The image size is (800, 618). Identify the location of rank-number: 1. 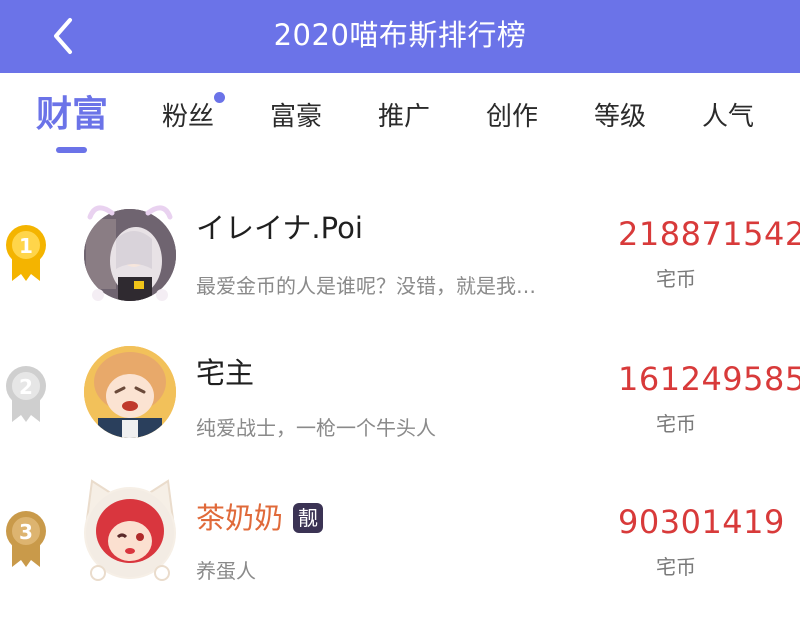
(26, 246).